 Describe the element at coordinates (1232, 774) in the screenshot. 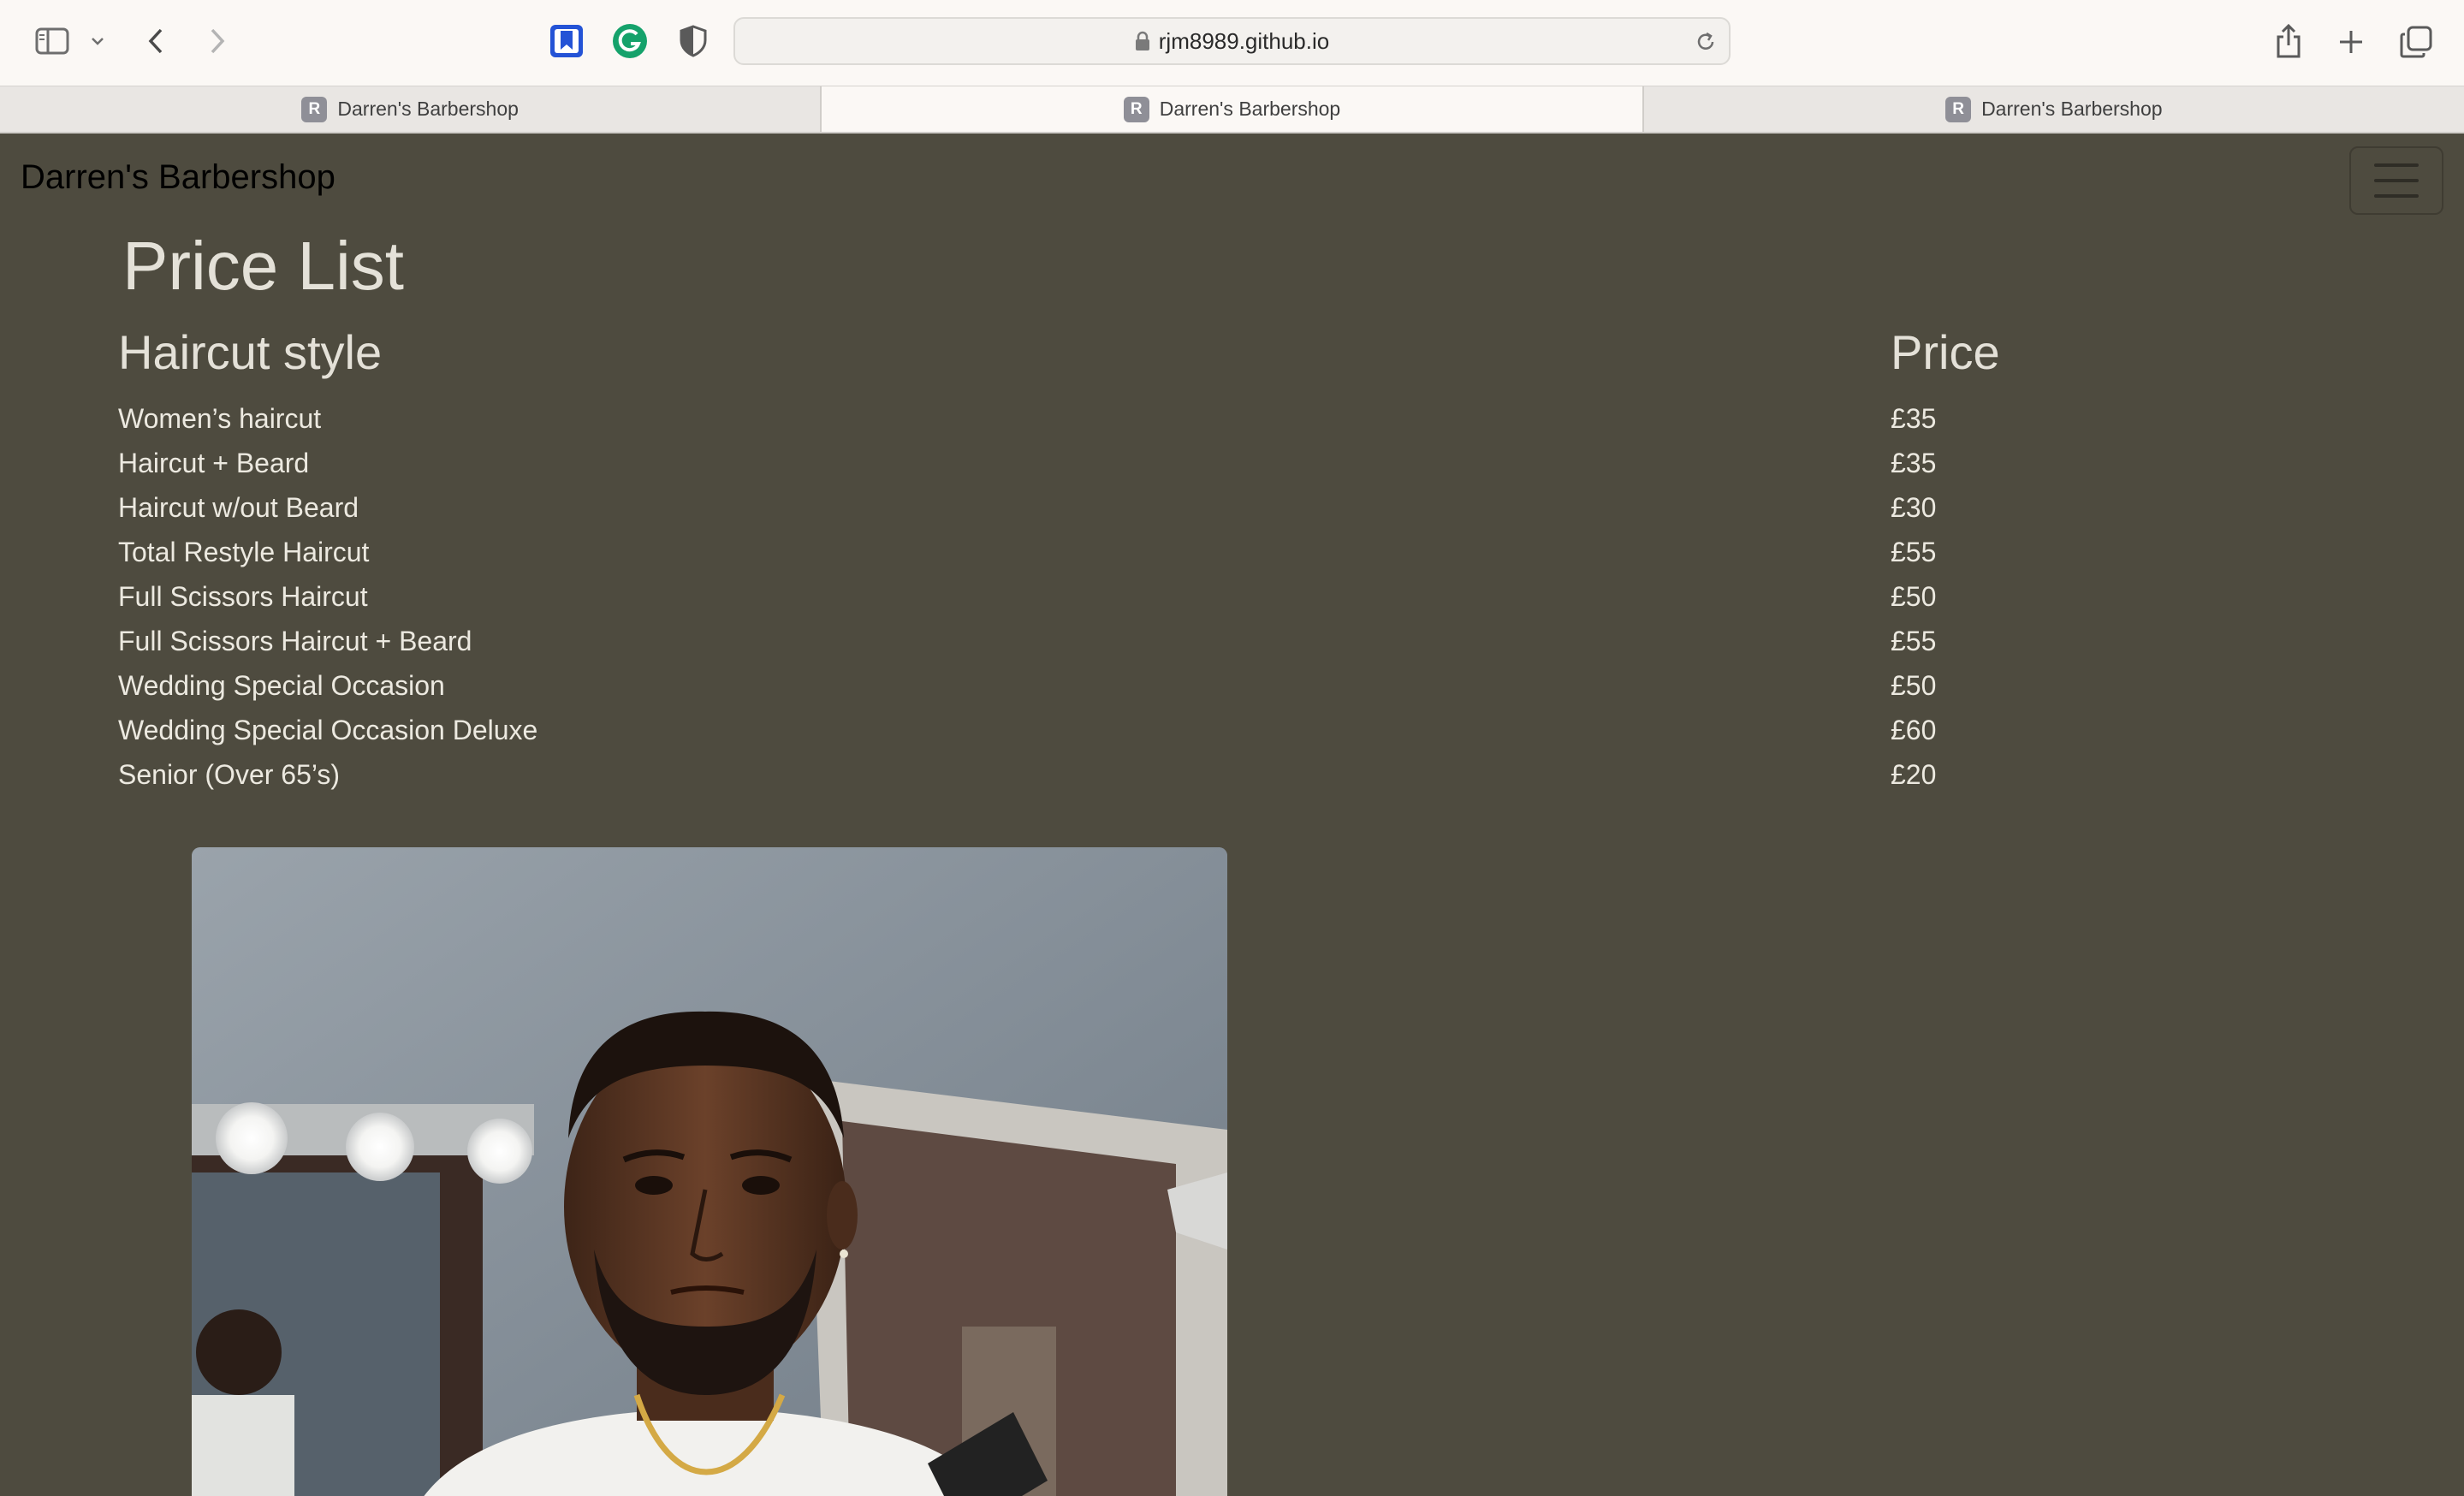

I see `price-row: Senior (Over 65’s) £20` at that location.